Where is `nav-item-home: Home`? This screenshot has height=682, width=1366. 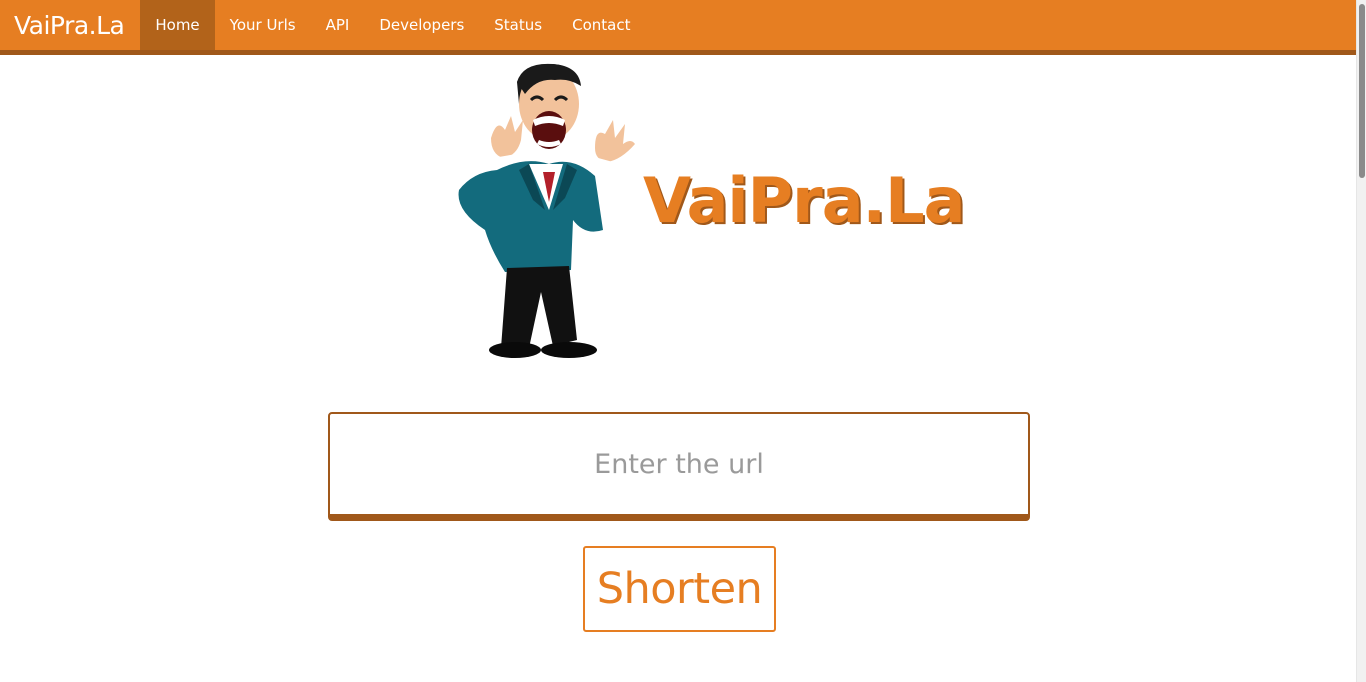
nav-item-home: Home is located at coordinates (177, 25).